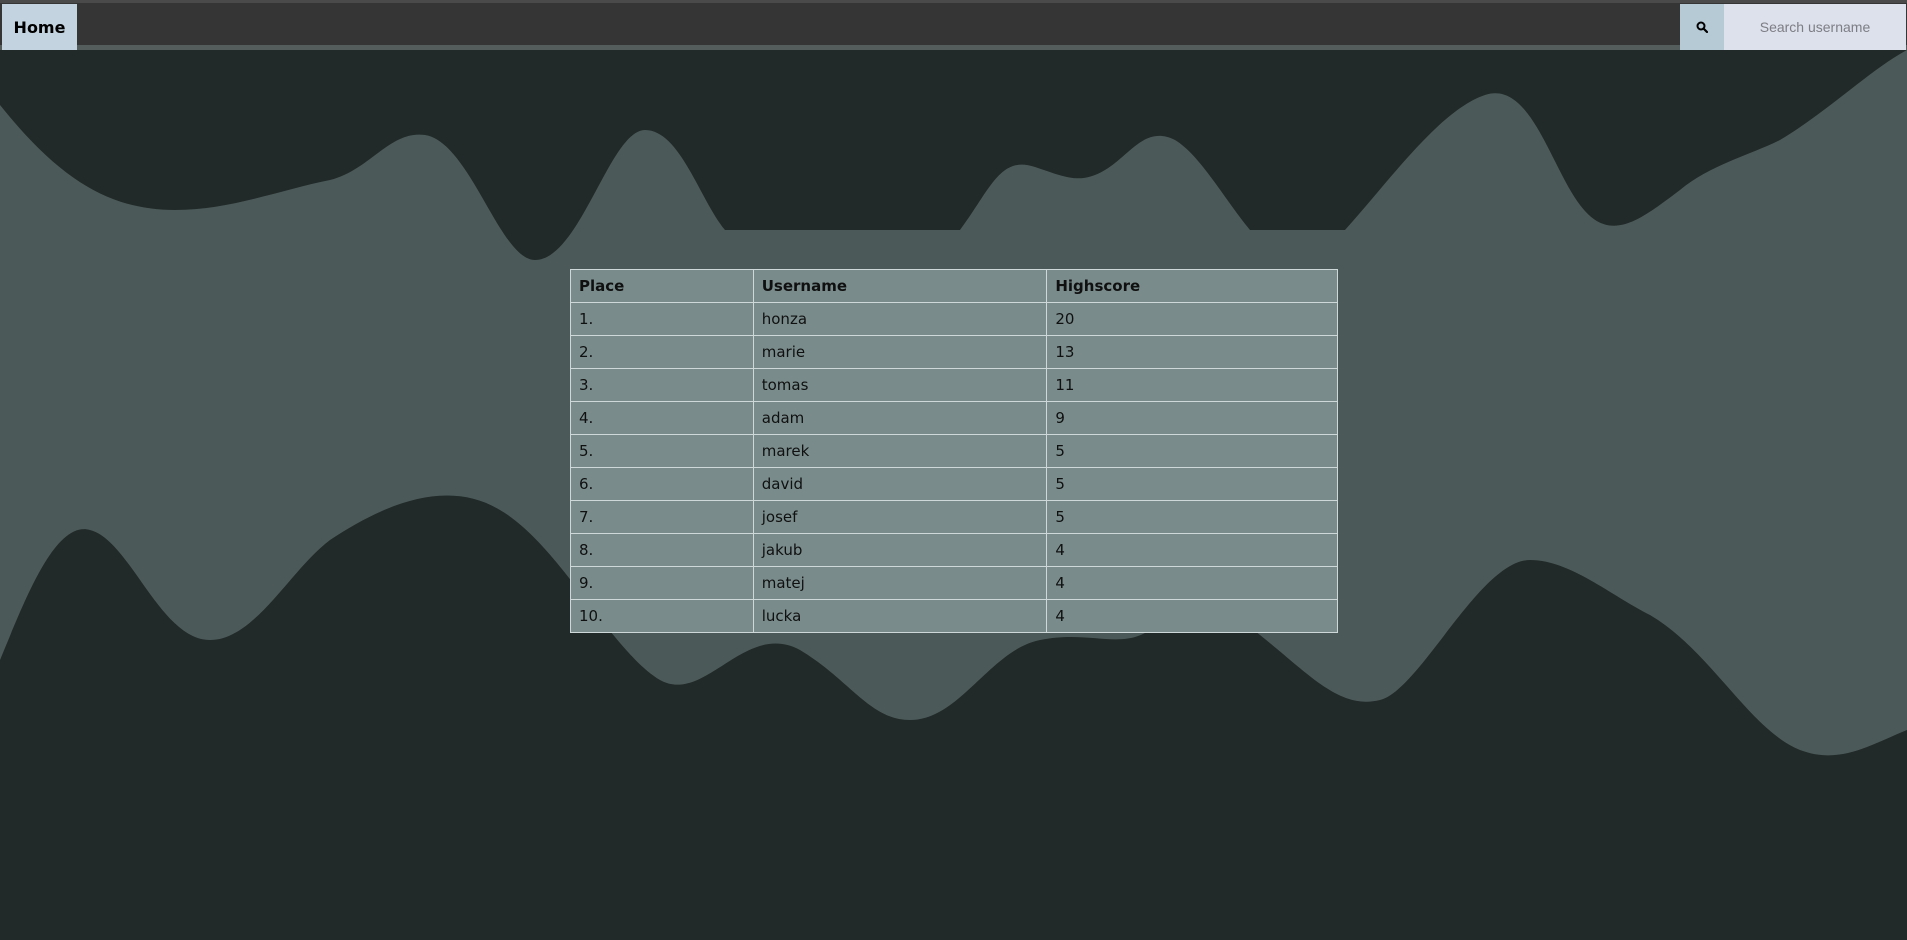 Image resolution: width=1907 pixels, height=940 pixels. I want to click on place-cell: 5., so click(662, 451).